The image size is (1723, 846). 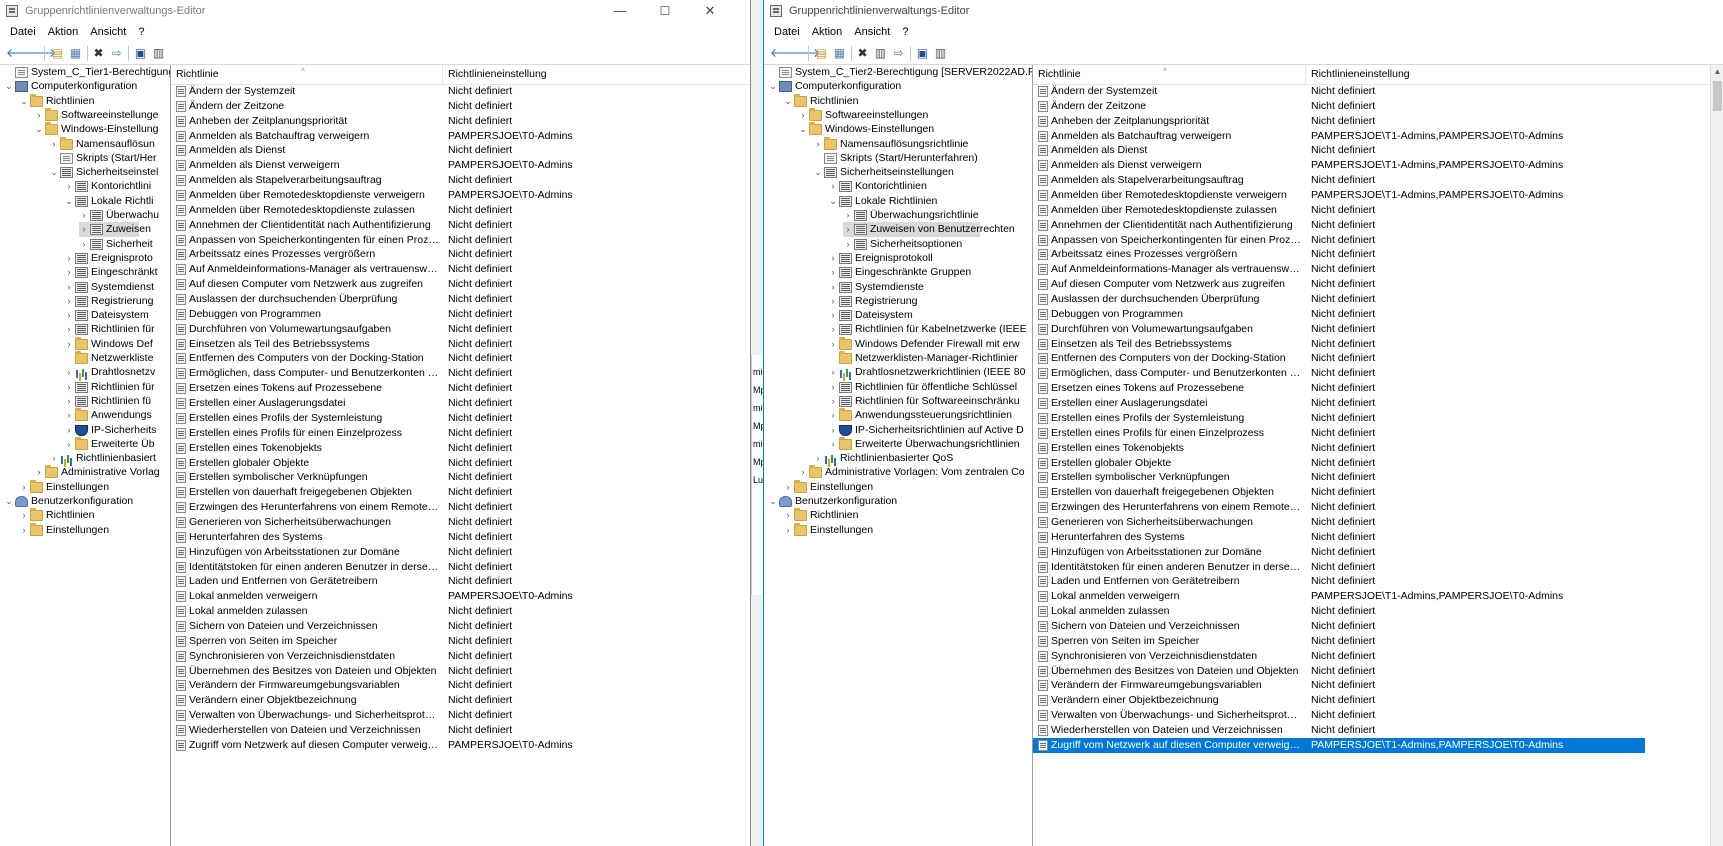 What do you see at coordinates (877, 186) in the screenshot?
I see `tree-node: › Kontorichtlinien` at bounding box center [877, 186].